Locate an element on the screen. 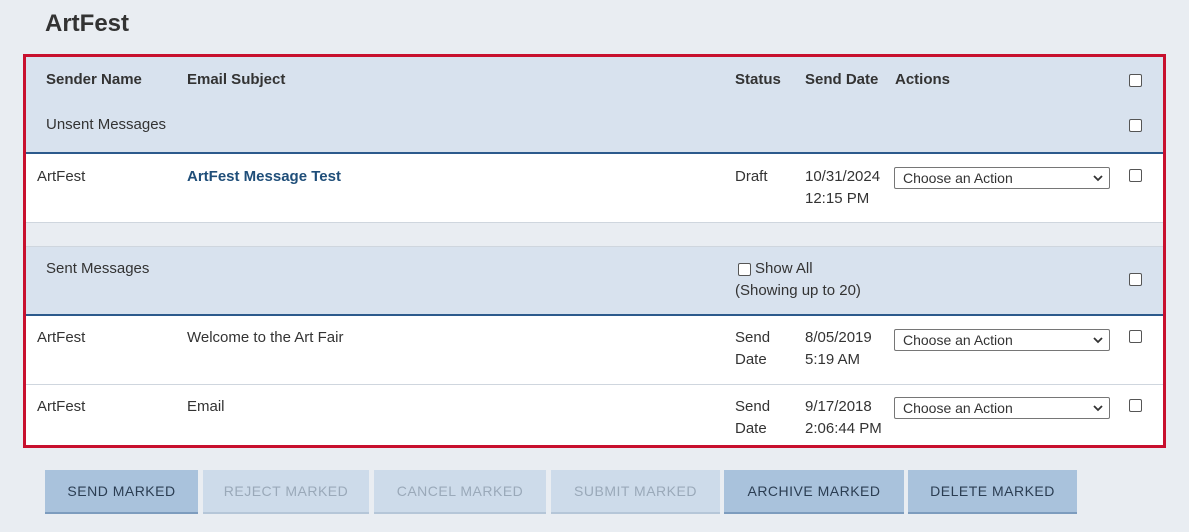  send-time-cell: 12:15 PM is located at coordinates (837, 198).